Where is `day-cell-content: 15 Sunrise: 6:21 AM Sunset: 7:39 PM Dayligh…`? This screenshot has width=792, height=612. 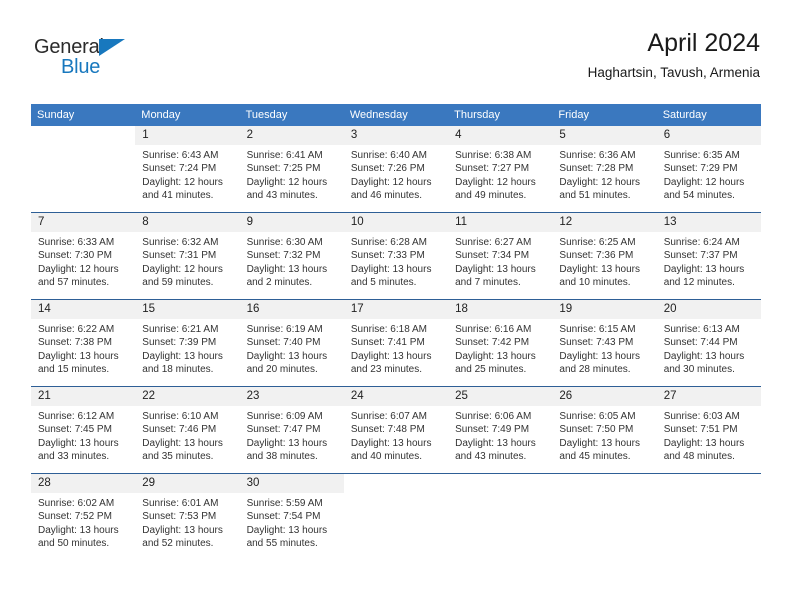 day-cell-content: 15 Sunrise: 6:21 AM Sunset: 7:39 PM Dayligh… is located at coordinates (187, 343).